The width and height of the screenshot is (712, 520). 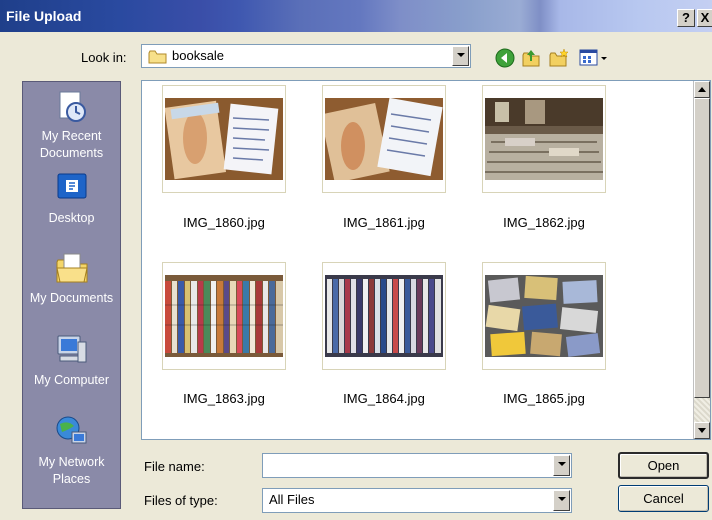 I want to click on cancel-label: Cancel, so click(x=663, y=498).